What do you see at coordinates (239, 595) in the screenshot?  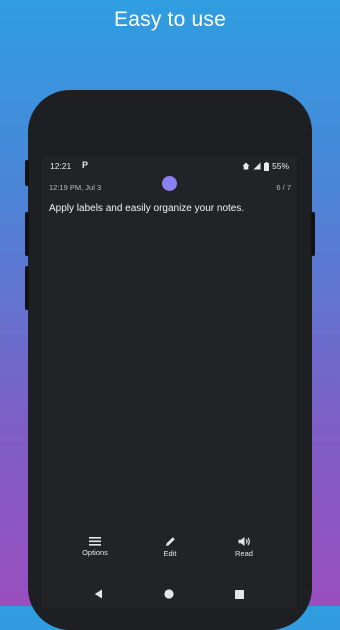 I see `recents-icon` at bounding box center [239, 595].